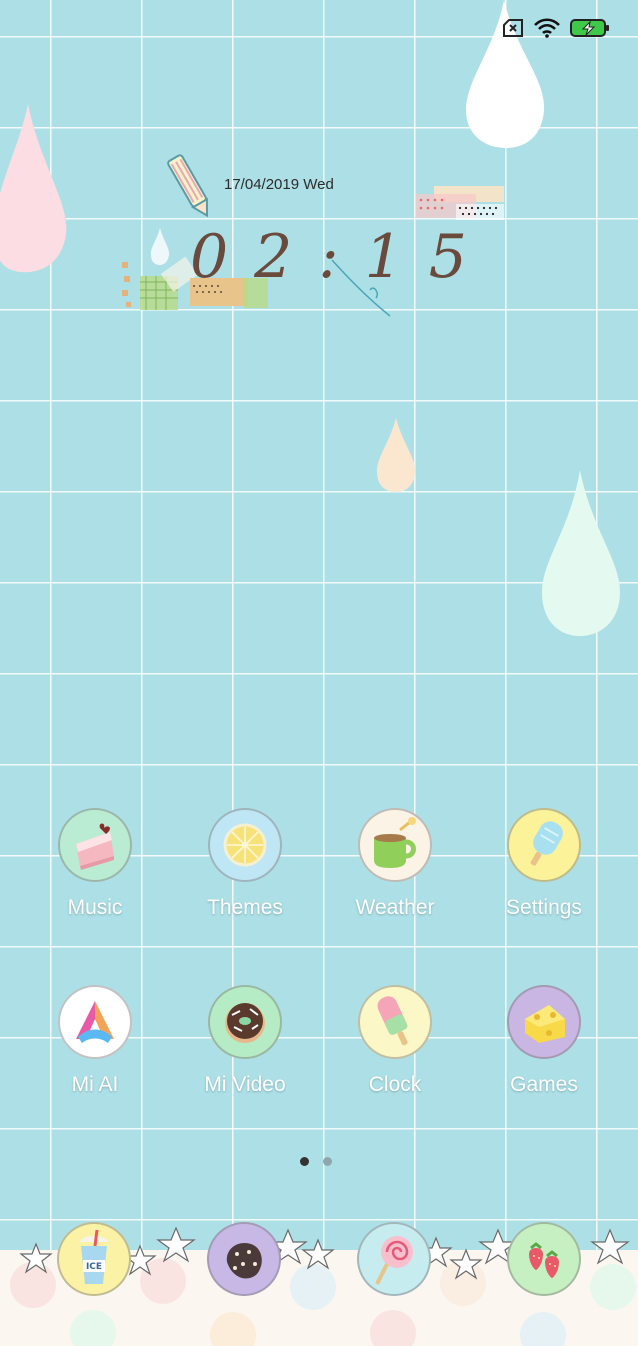  Describe the element at coordinates (279, 184) in the screenshot. I see `widget-date: 17/04/2019 Wed` at that location.